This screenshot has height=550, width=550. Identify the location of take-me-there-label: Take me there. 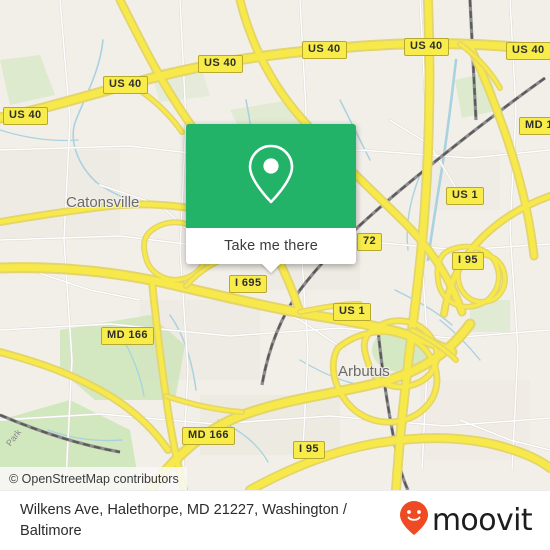
(271, 246).